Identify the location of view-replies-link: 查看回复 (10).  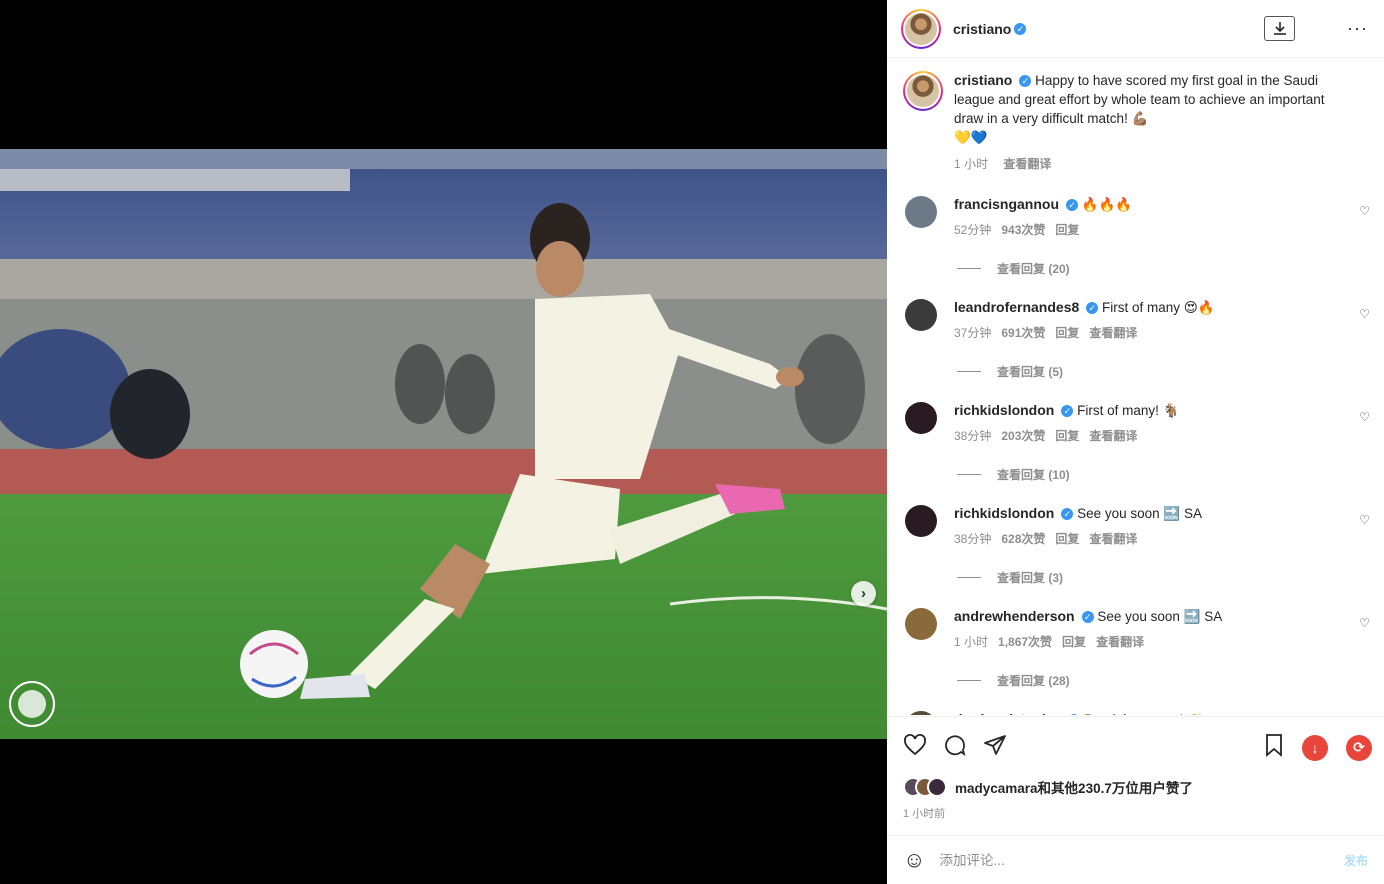
(1163, 474).